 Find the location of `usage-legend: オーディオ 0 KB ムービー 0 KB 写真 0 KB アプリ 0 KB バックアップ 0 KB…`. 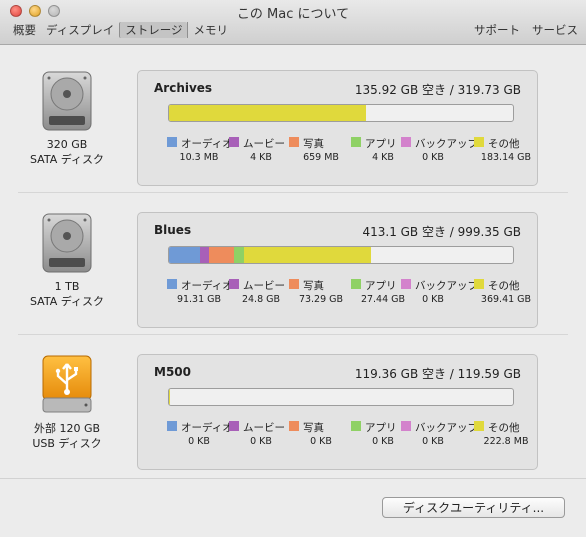

usage-legend: オーディオ 0 KB ムービー 0 KB 写真 0 KB アプリ 0 KB バックアップ 0 KB… is located at coordinates (352, 437).